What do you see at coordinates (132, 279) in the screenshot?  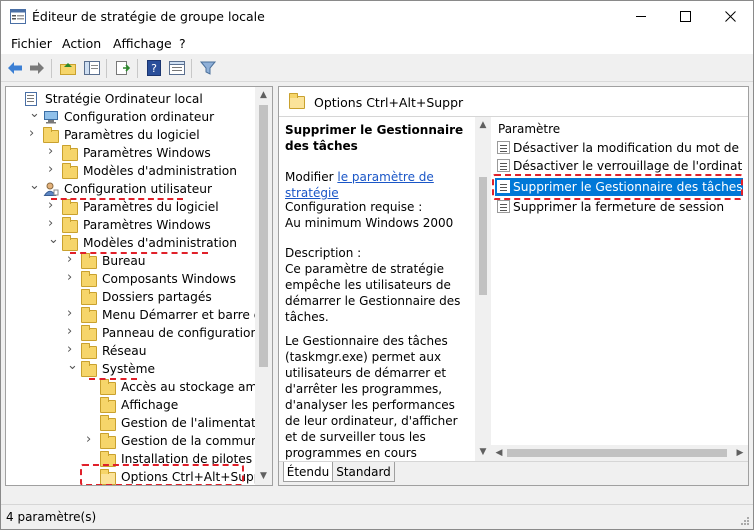 I see `tree-item: › Composants Windows` at bounding box center [132, 279].